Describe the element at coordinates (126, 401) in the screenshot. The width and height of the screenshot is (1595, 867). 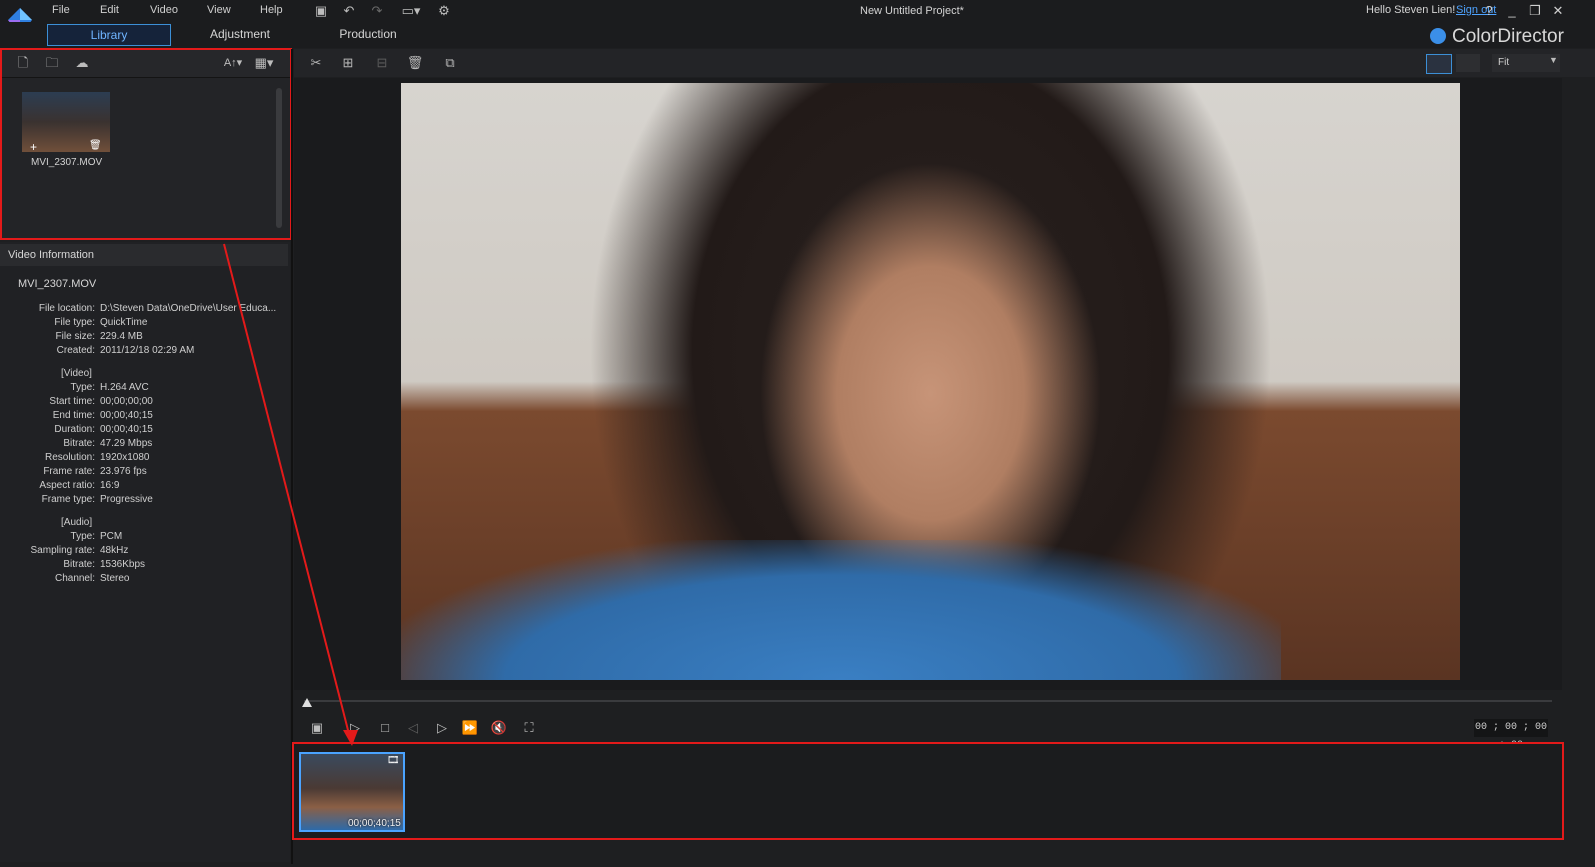
I see `video-info-value: 00;00;00;00` at that location.